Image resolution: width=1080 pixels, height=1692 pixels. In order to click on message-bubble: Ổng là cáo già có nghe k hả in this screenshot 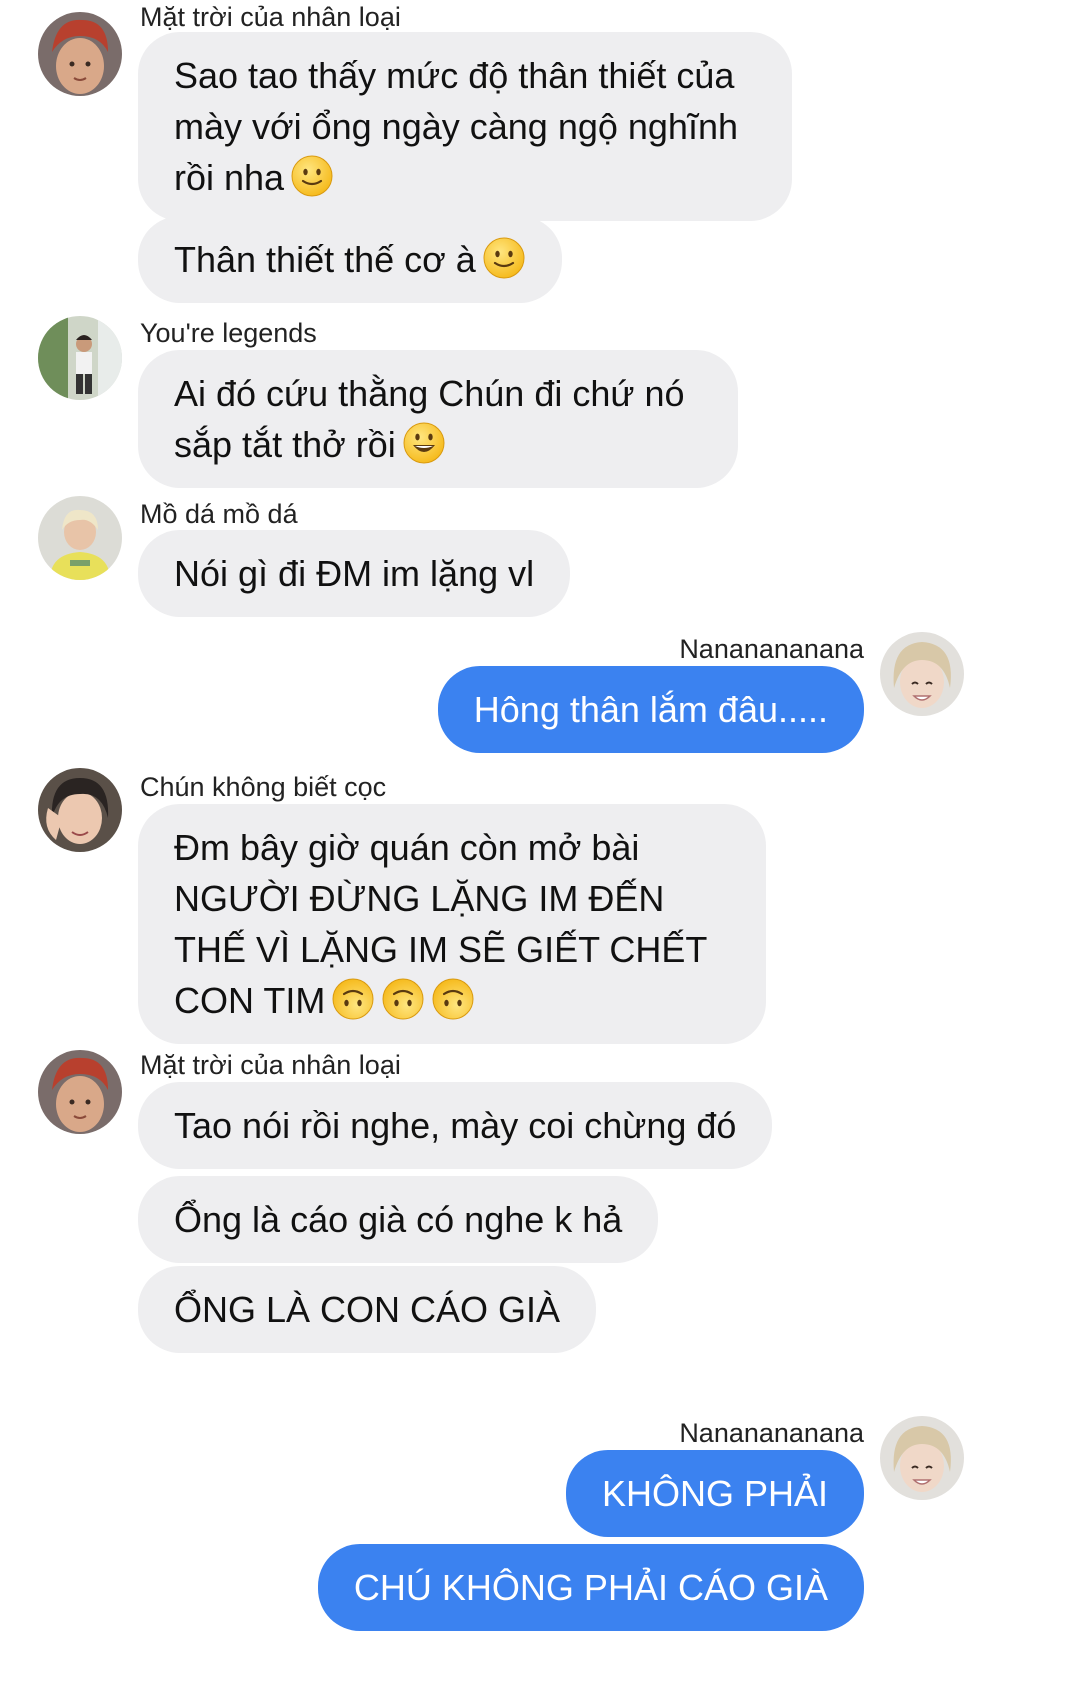, I will do `click(398, 1219)`.